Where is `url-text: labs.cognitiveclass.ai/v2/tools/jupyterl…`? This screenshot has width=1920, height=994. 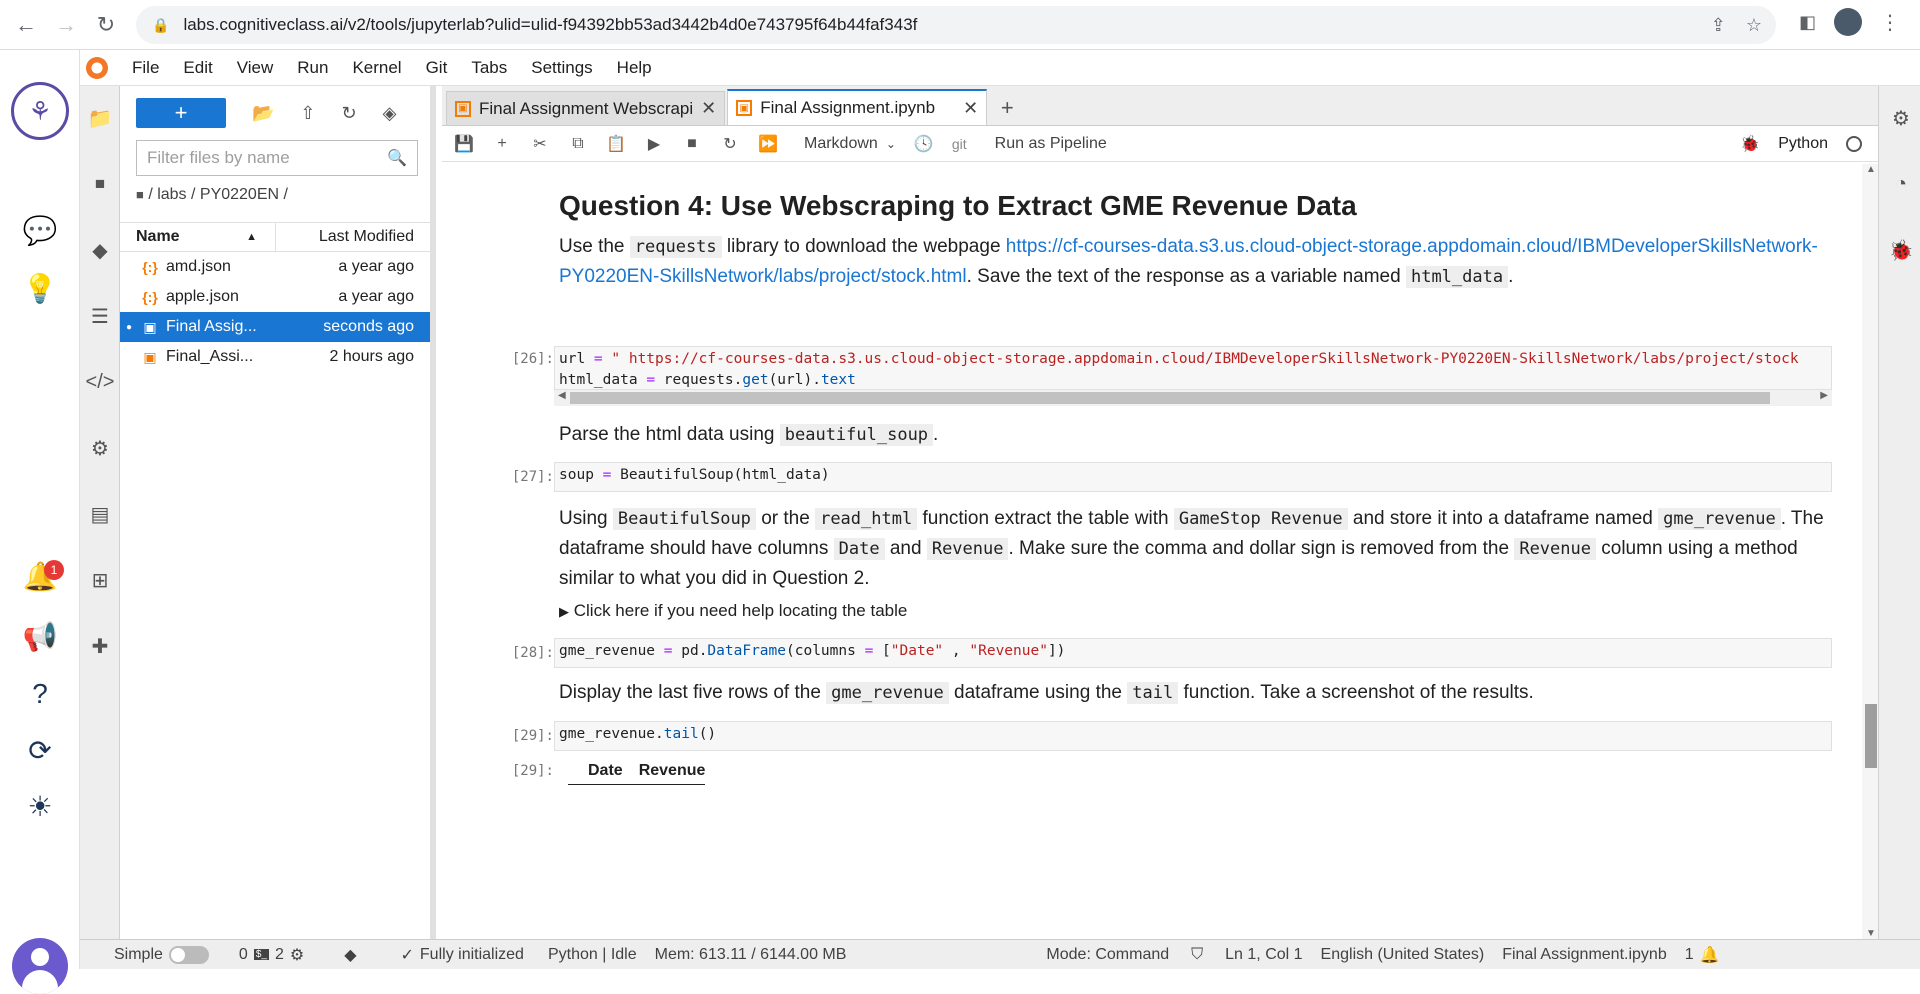
url-text: labs.cognitiveclass.ai/v2/tools/jupyterl… is located at coordinates (550, 25).